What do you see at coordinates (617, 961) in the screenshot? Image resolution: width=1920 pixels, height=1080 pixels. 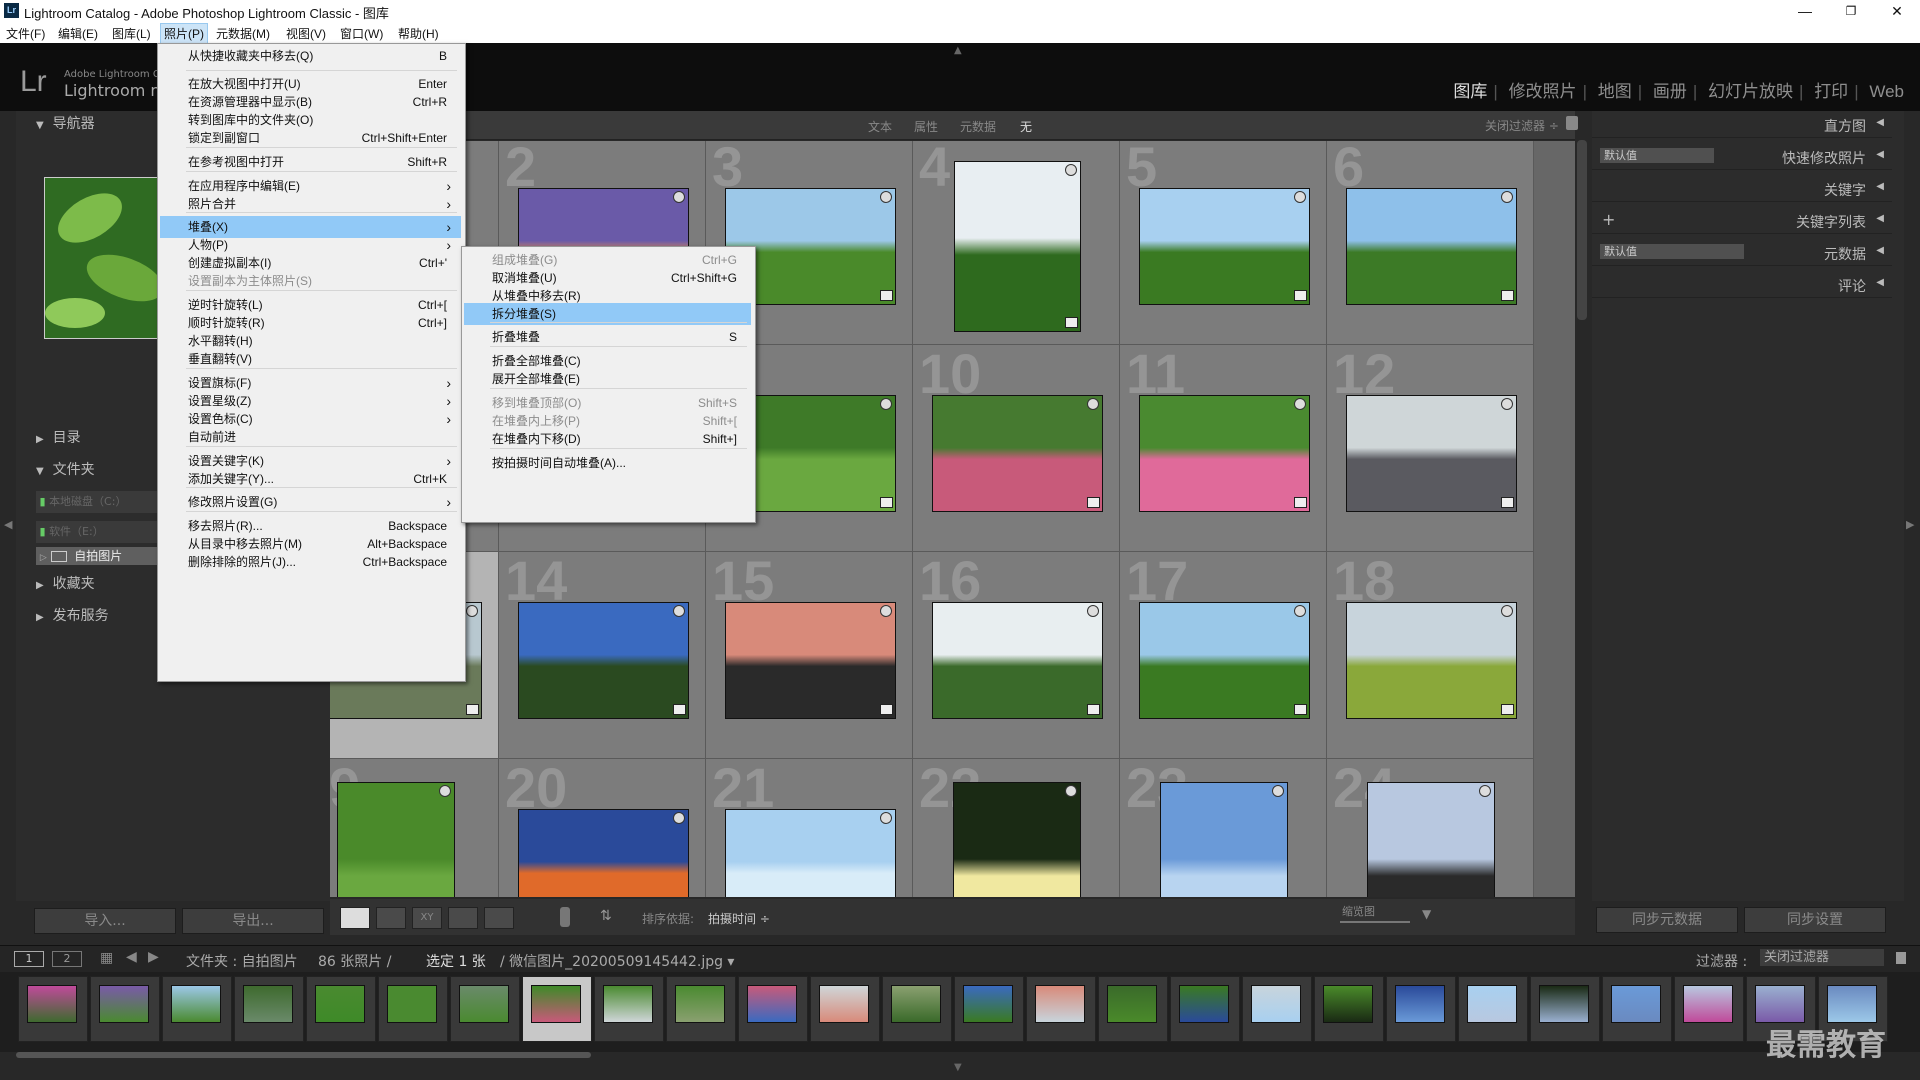 I see `selected-filename: / 微信图片_20200509145442.jpg ▾` at bounding box center [617, 961].